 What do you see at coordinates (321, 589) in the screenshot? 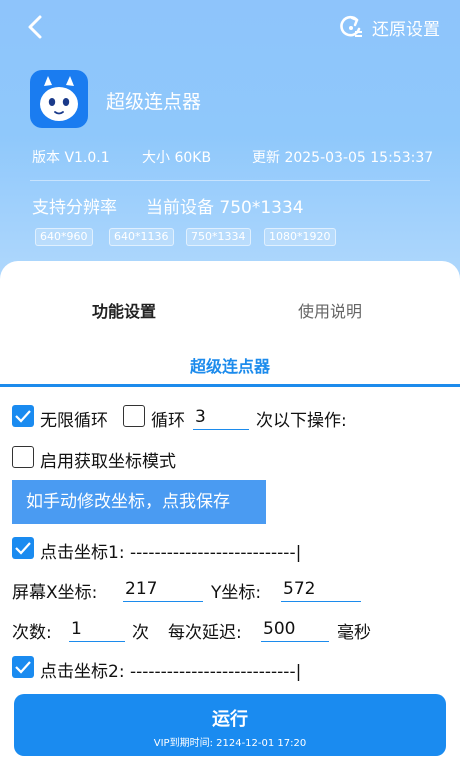
I see `y-coord-input: 572` at bounding box center [321, 589].